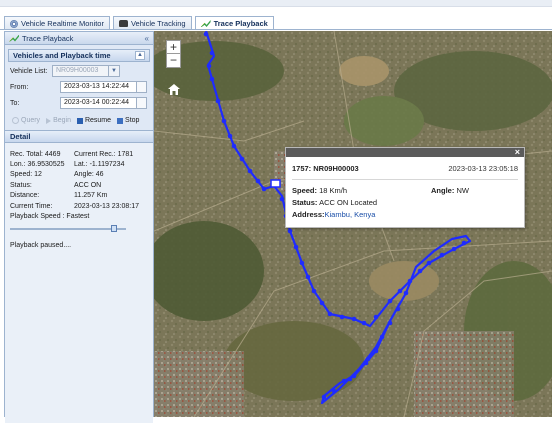  What do you see at coordinates (348, 202) in the screenshot?
I see `status-value: ACC ON Located` at bounding box center [348, 202].